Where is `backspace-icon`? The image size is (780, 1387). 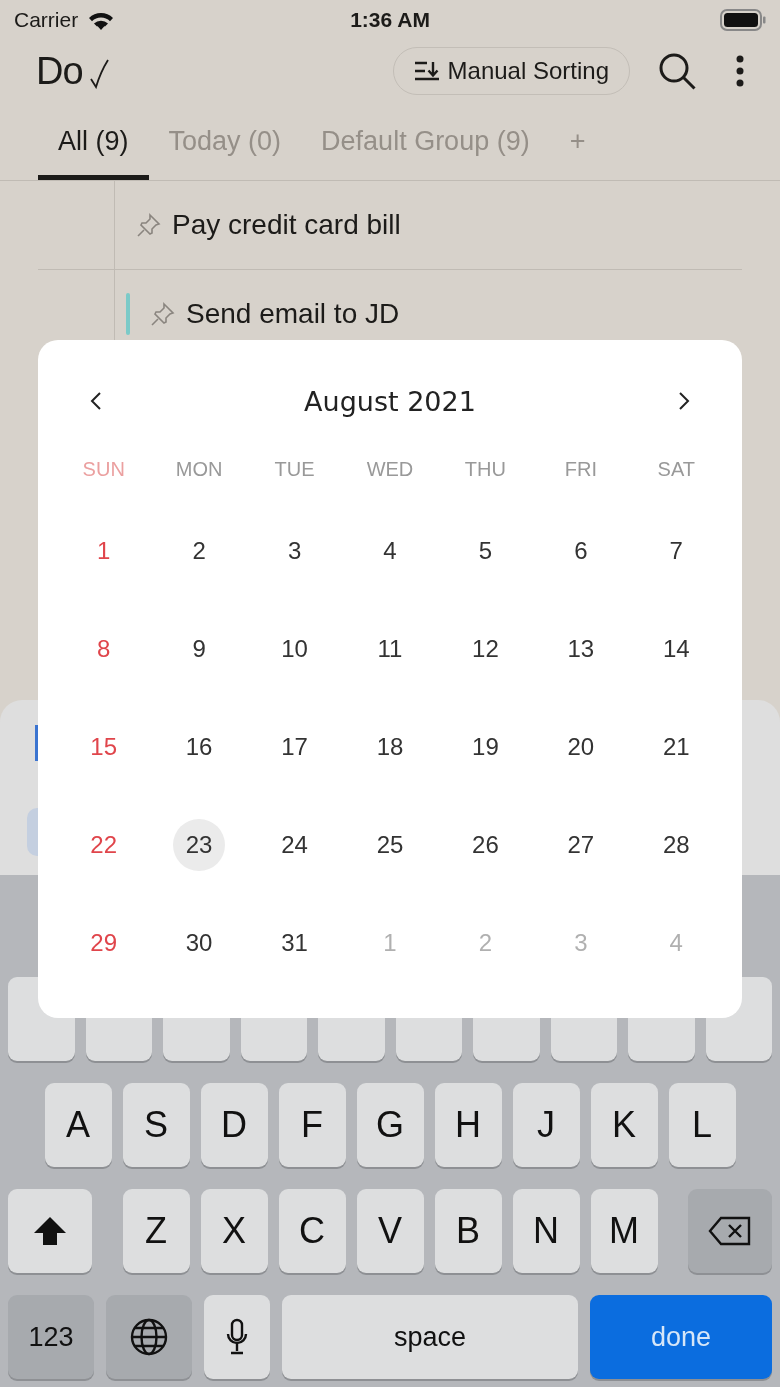 backspace-icon is located at coordinates (730, 1231).